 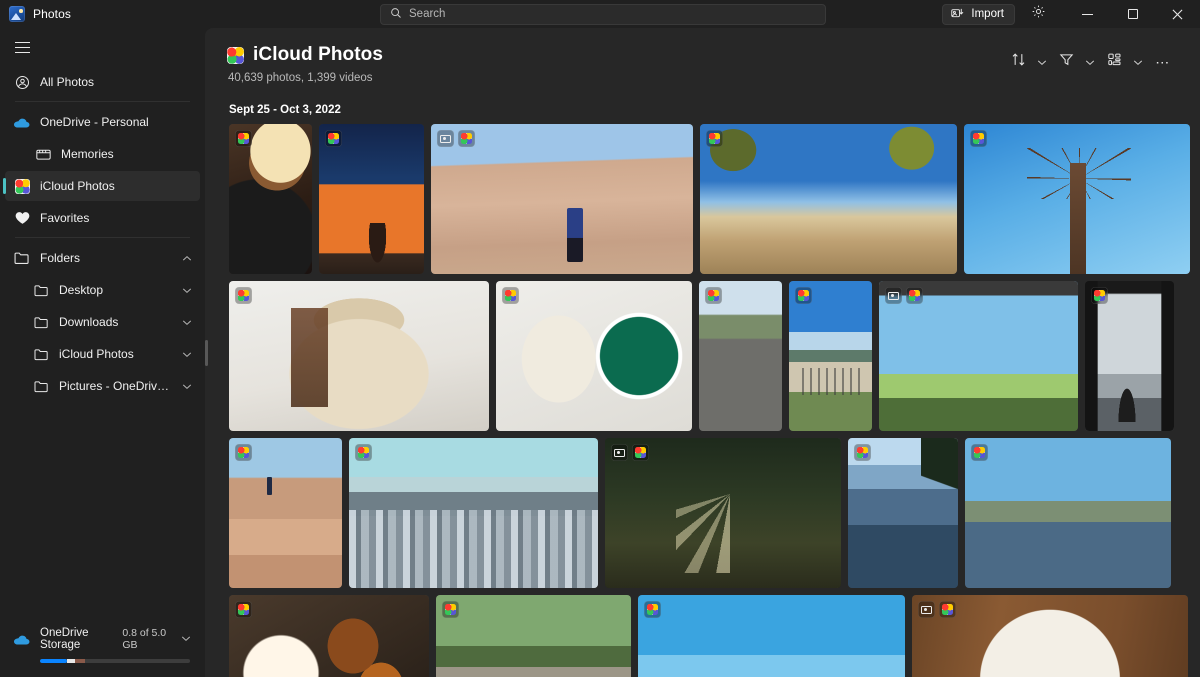 I want to click on search-input, so click(x=612, y=14).